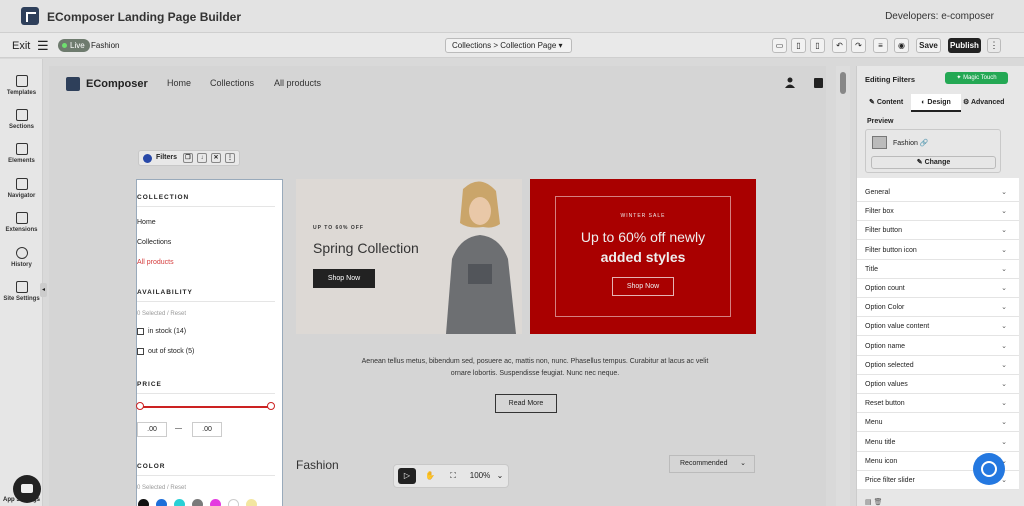  I want to click on filters-element-toolbar: Filters ❐ ↓ ✕ ⋮, so click(189, 158).